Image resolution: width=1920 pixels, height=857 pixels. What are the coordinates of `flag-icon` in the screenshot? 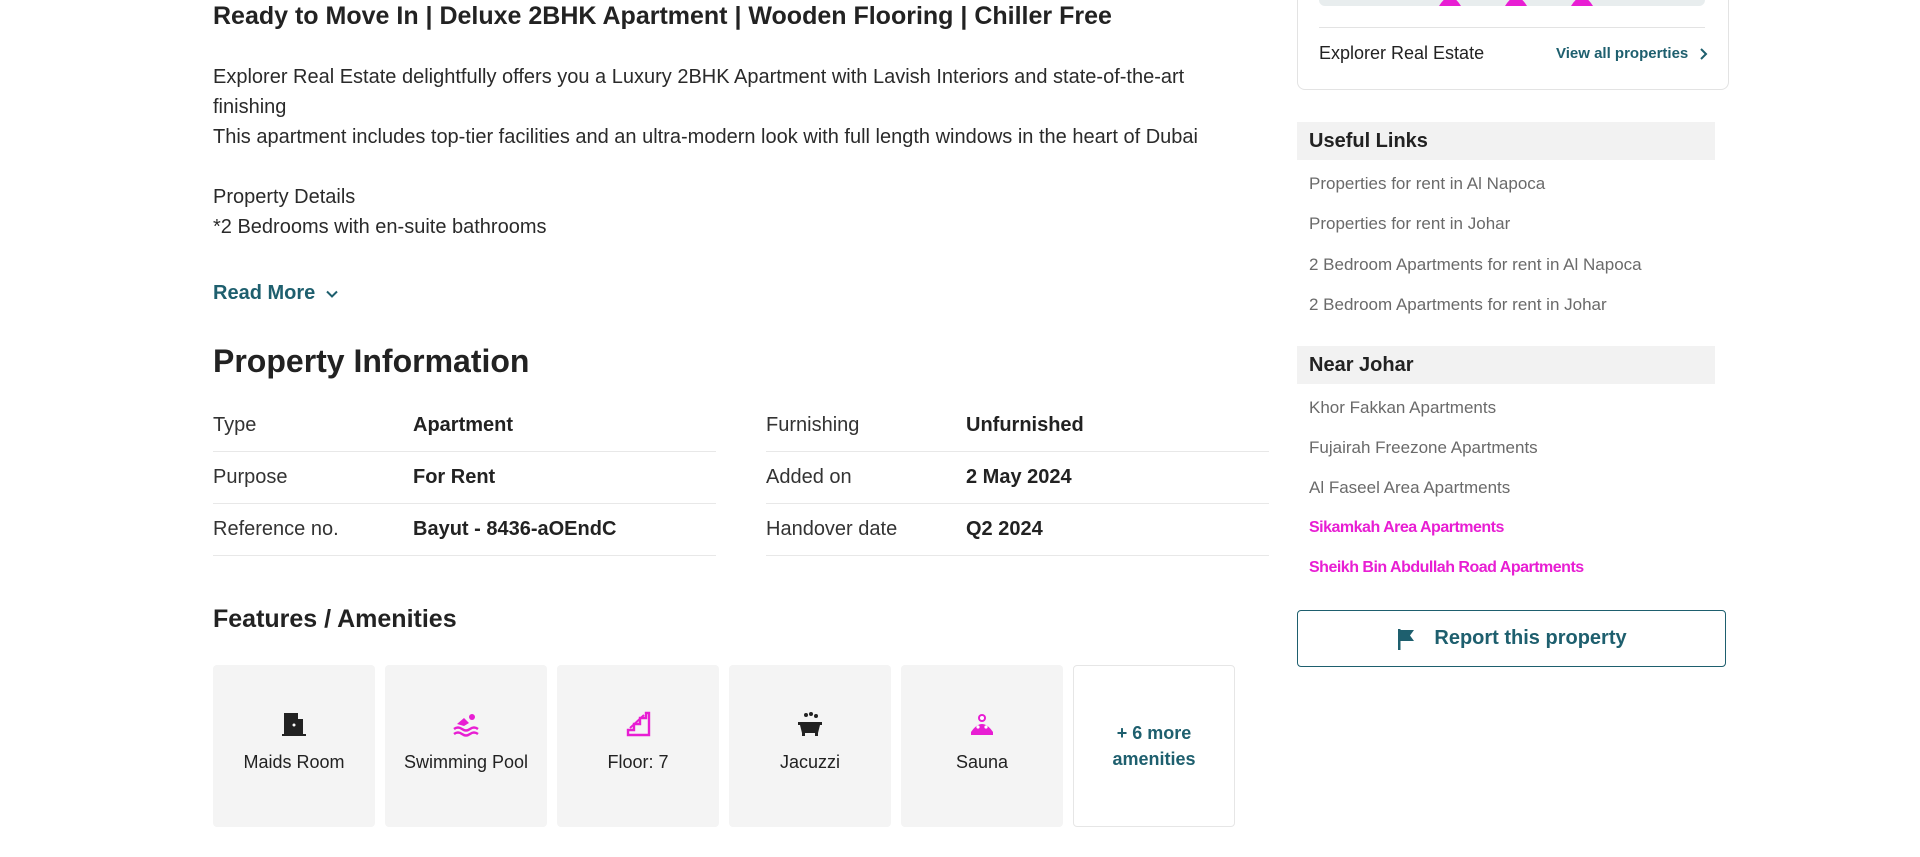 It's located at (1406, 639).